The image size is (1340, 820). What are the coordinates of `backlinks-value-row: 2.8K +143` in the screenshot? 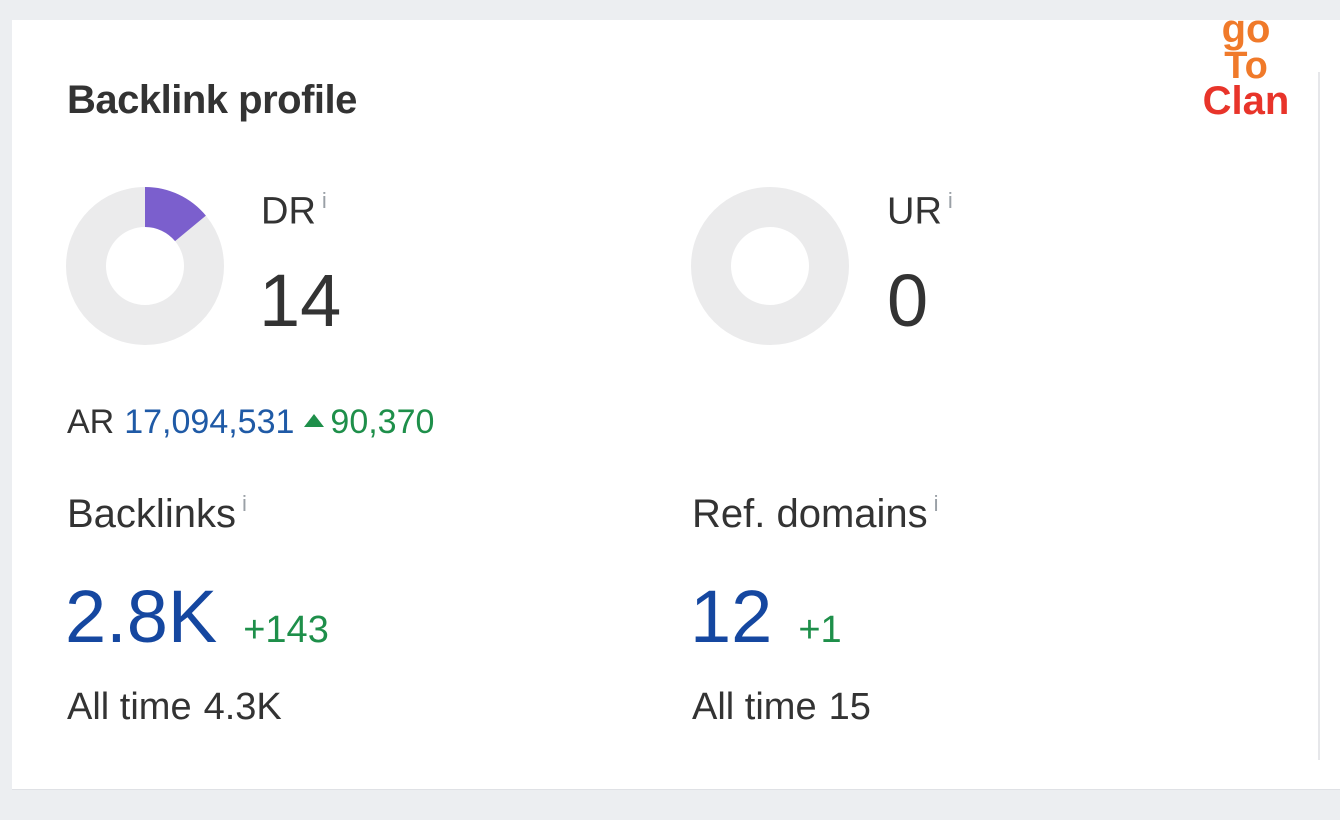 It's located at (197, 616).